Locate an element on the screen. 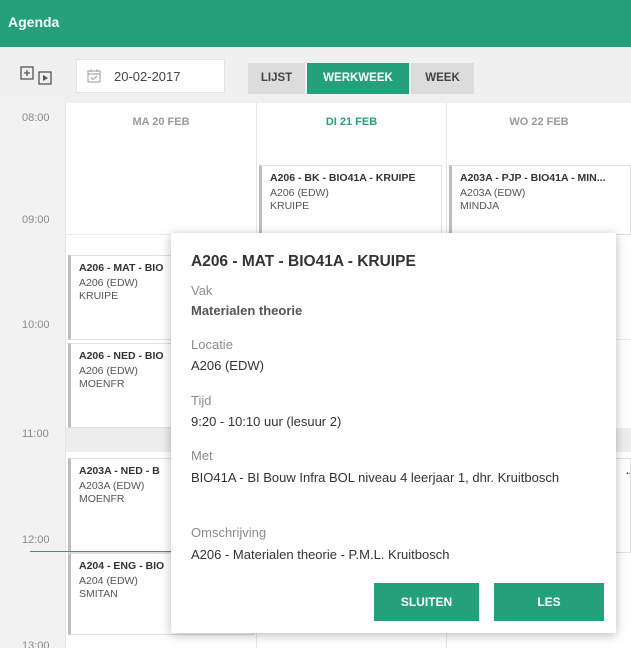 The width and height of the screenshot is (631, 648). event-title: A206 - BK - BIO41A - KRUIPE is located at coordinates (343, 178).